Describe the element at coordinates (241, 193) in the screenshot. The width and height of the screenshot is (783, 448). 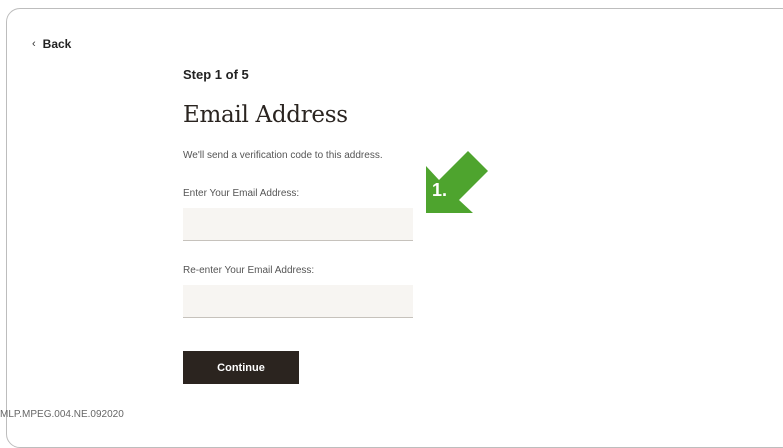
I see `email-label: Enter Your Email Address:` at that location.